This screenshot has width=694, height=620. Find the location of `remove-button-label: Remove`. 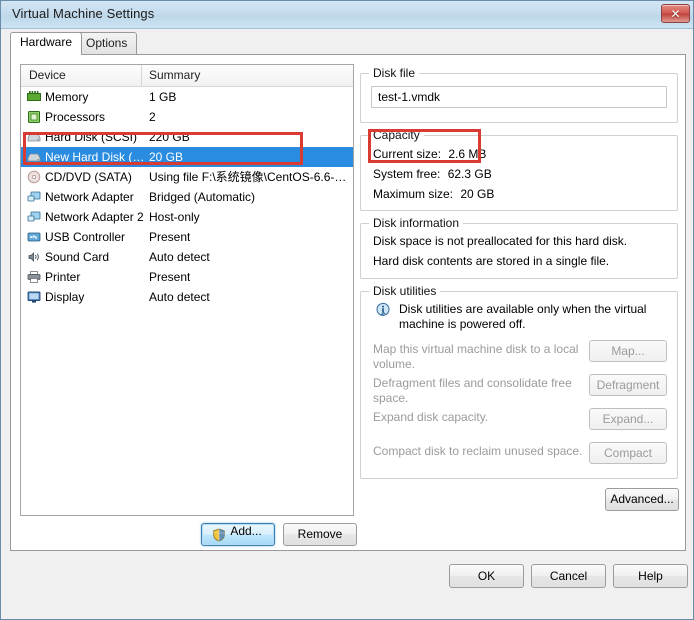

remove-button-label: Remove is located at coordinates (320, 534).